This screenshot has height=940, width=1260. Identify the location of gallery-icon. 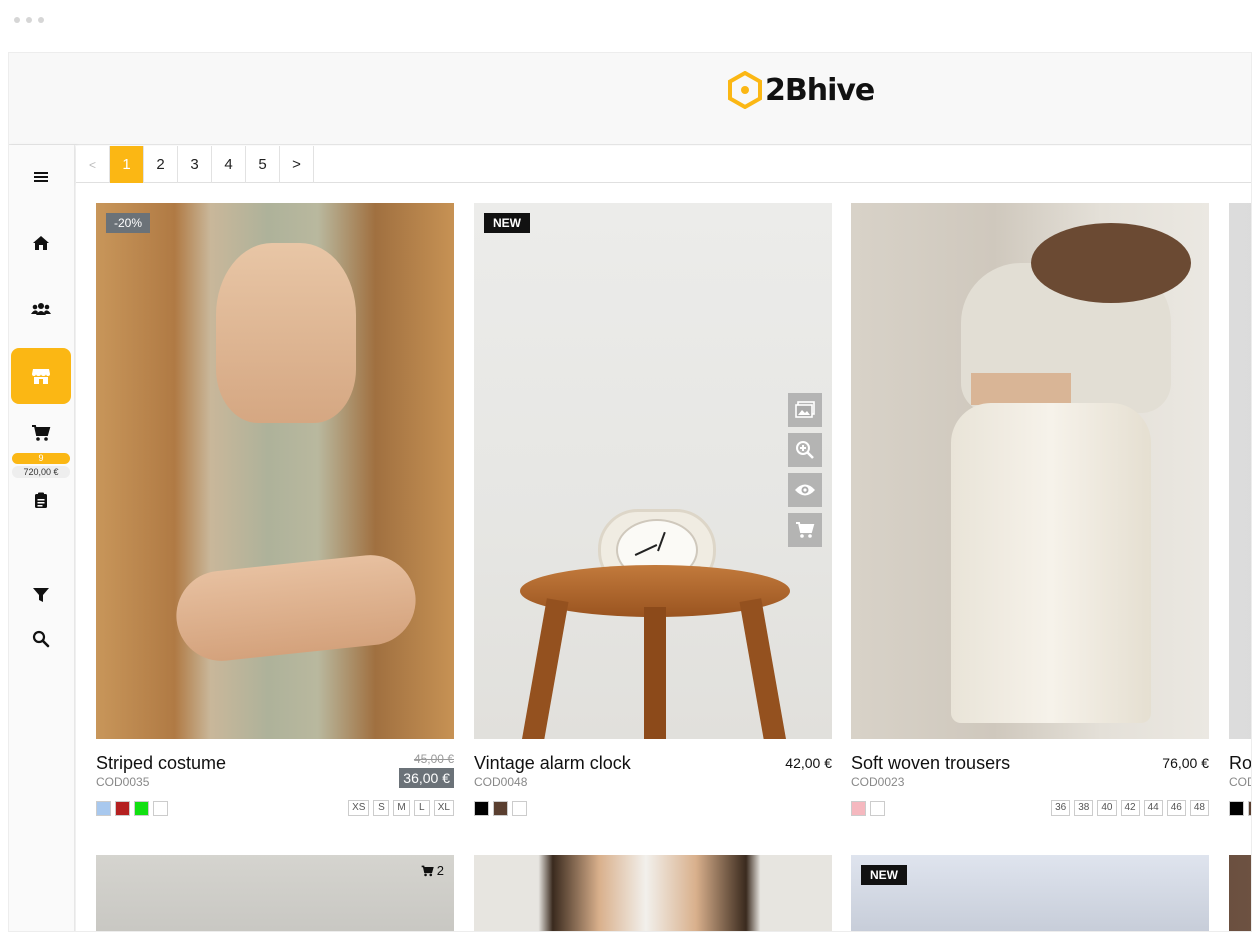
(805, 409).